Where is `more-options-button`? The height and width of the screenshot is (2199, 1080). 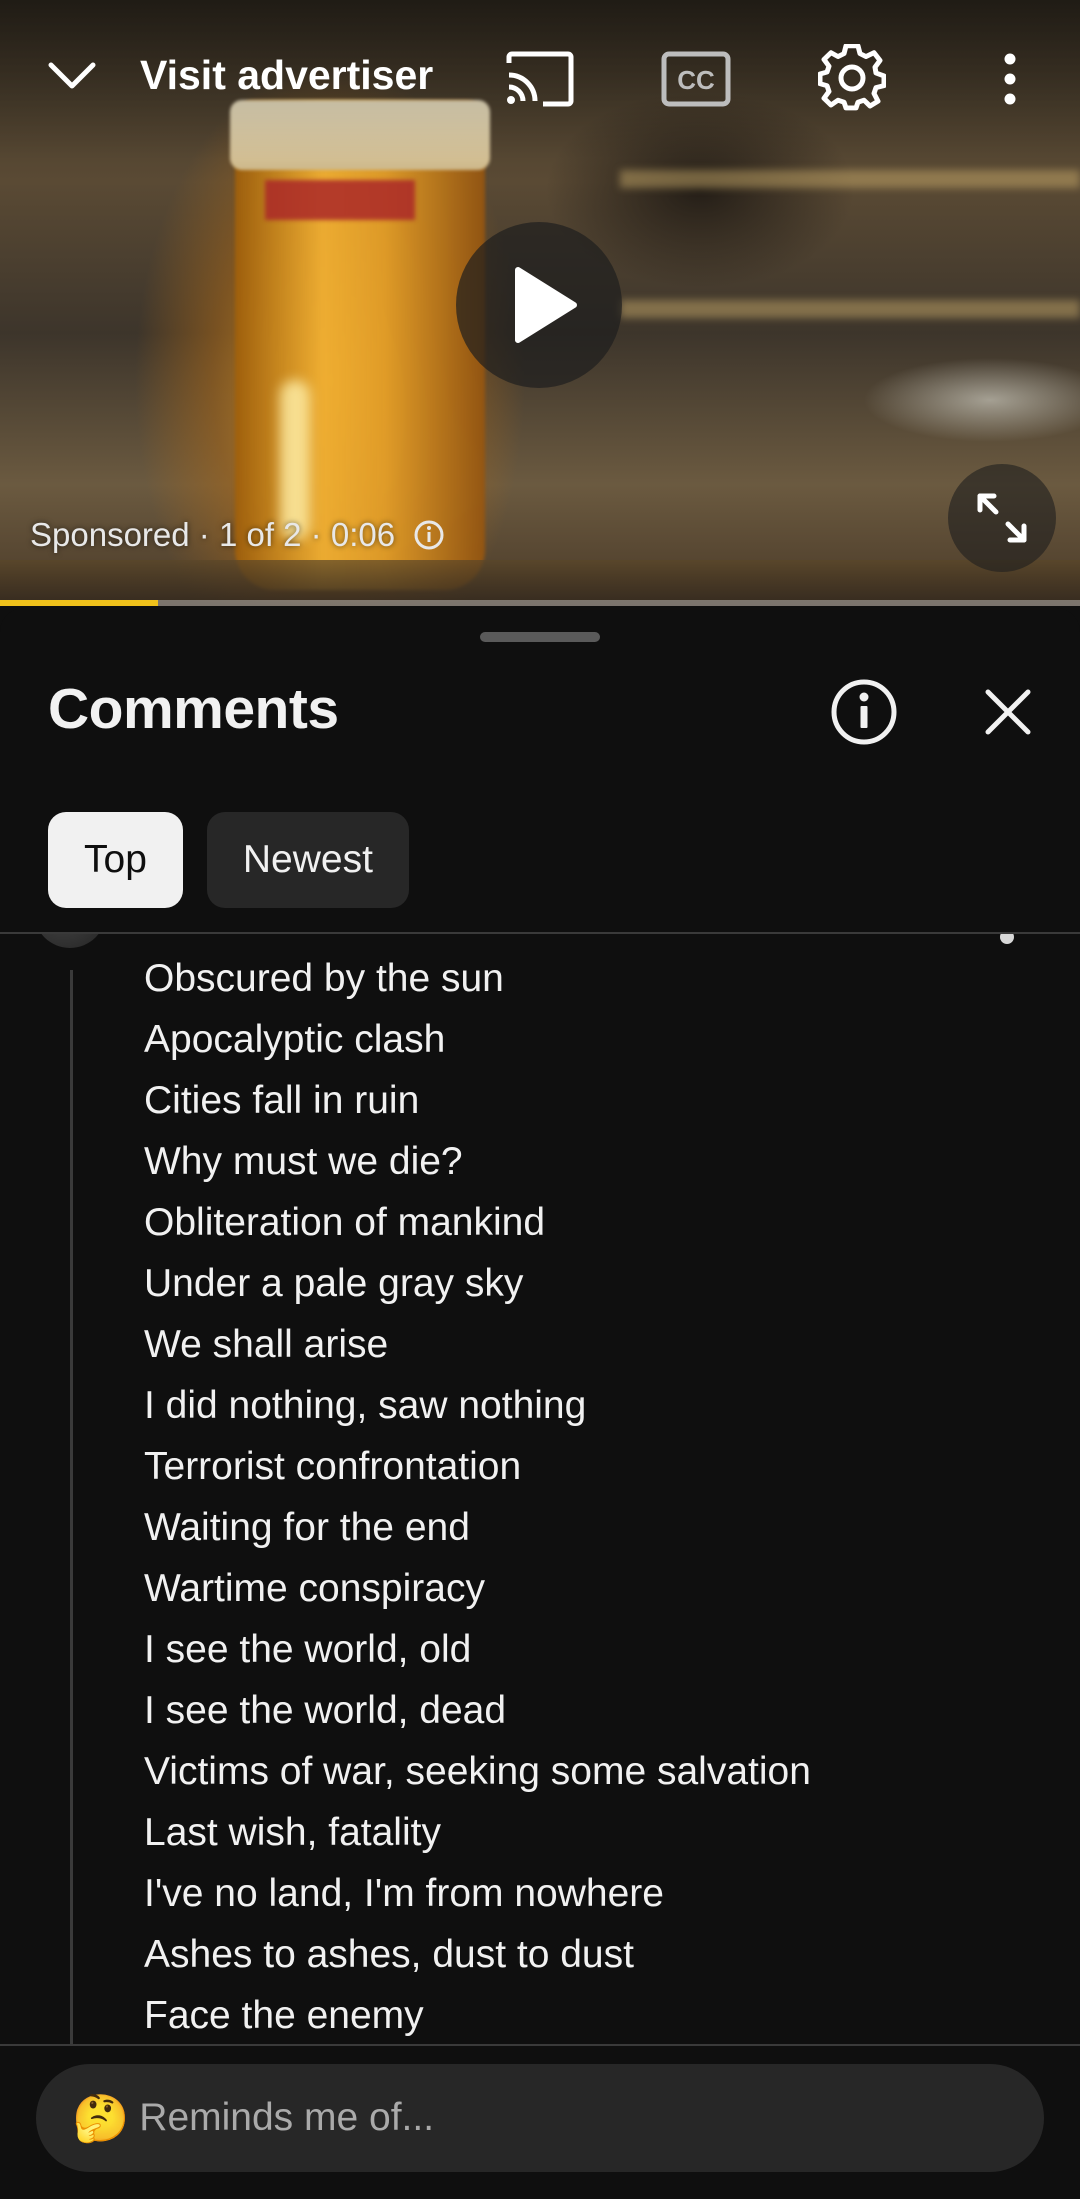
more-options-button is located at coordinates (1010, 79).